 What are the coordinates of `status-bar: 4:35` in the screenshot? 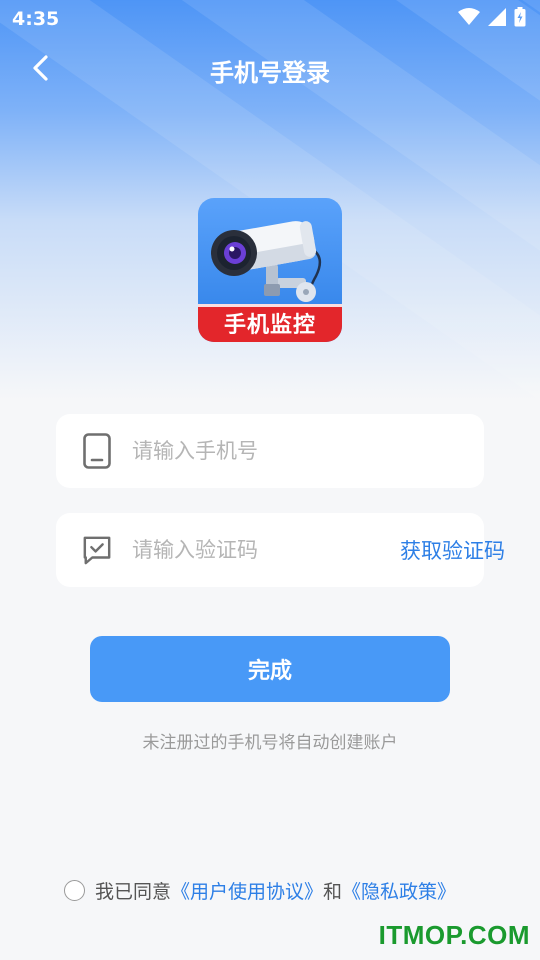 It's located at (270, 19).